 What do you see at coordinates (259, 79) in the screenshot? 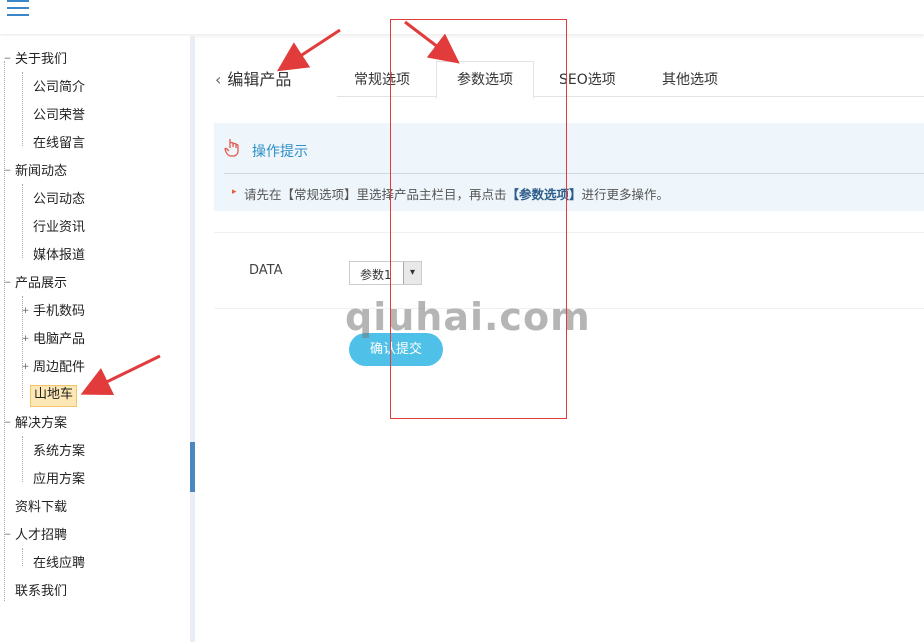
I see `page-title: 编辑产品` at bounding box center [259, 79].